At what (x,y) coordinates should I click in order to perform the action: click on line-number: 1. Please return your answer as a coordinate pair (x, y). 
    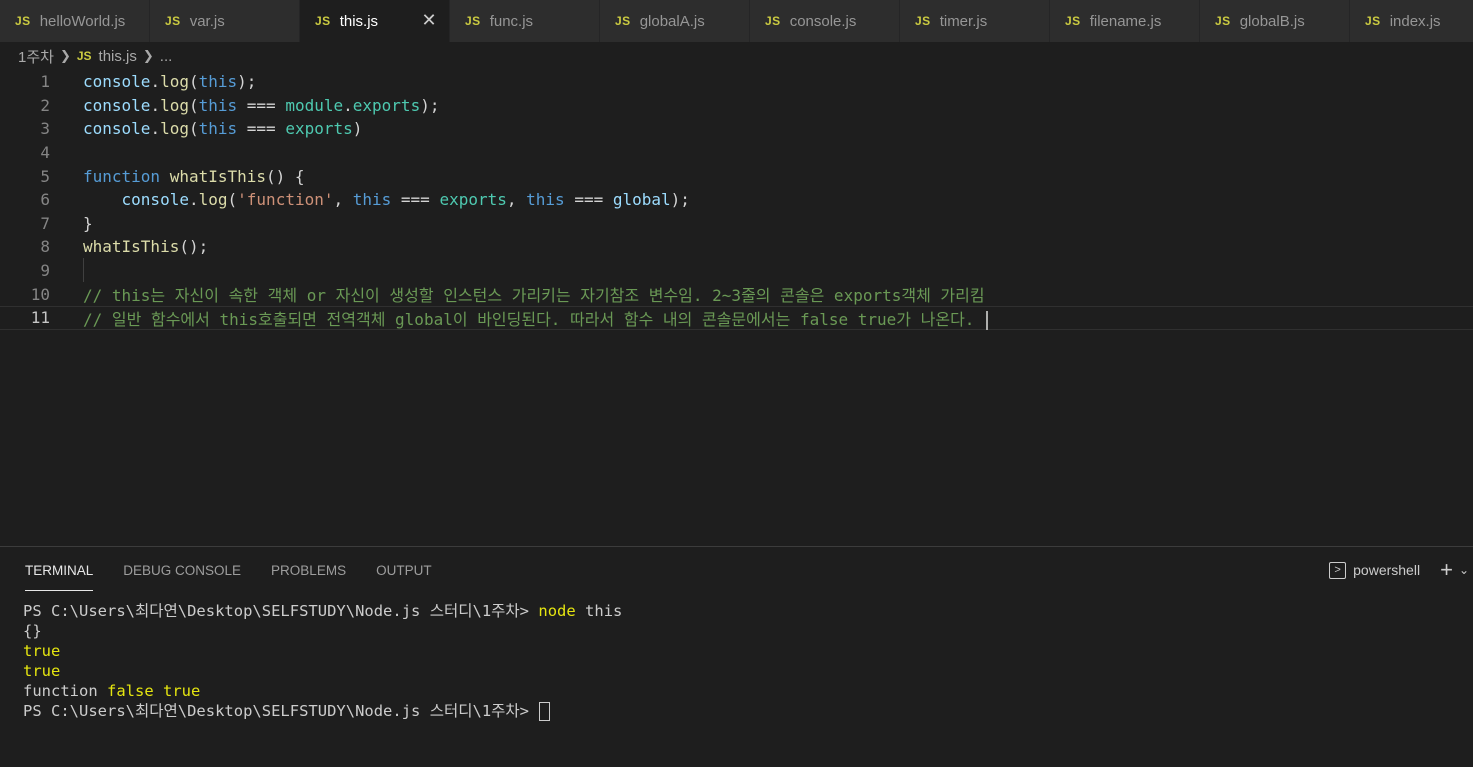
    Looking at the image, I should click on (45, 82).